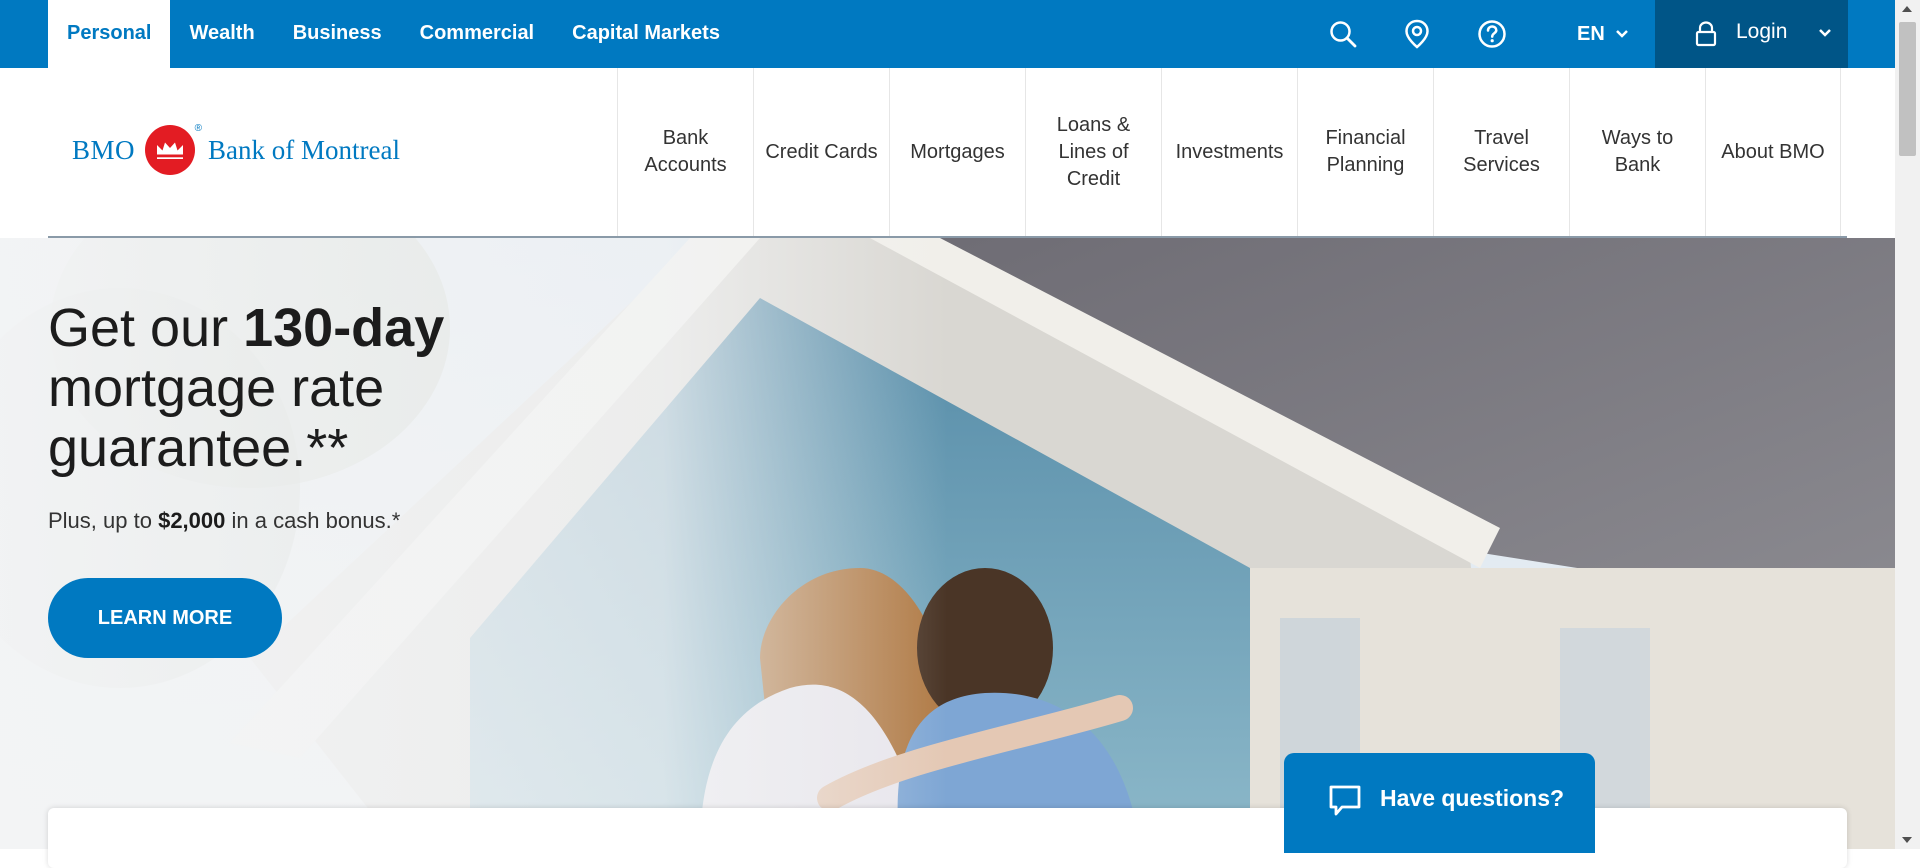  What do you see at coordinates (477, 34) in the screenshot?
I see `segment-commercial: Commercial` at bounding box center [477, 34].